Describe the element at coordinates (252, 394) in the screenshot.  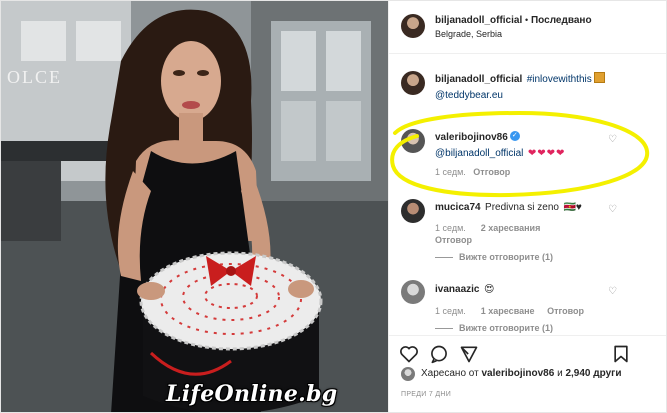
I see `watermark: LifeOnline.bg` at that location.